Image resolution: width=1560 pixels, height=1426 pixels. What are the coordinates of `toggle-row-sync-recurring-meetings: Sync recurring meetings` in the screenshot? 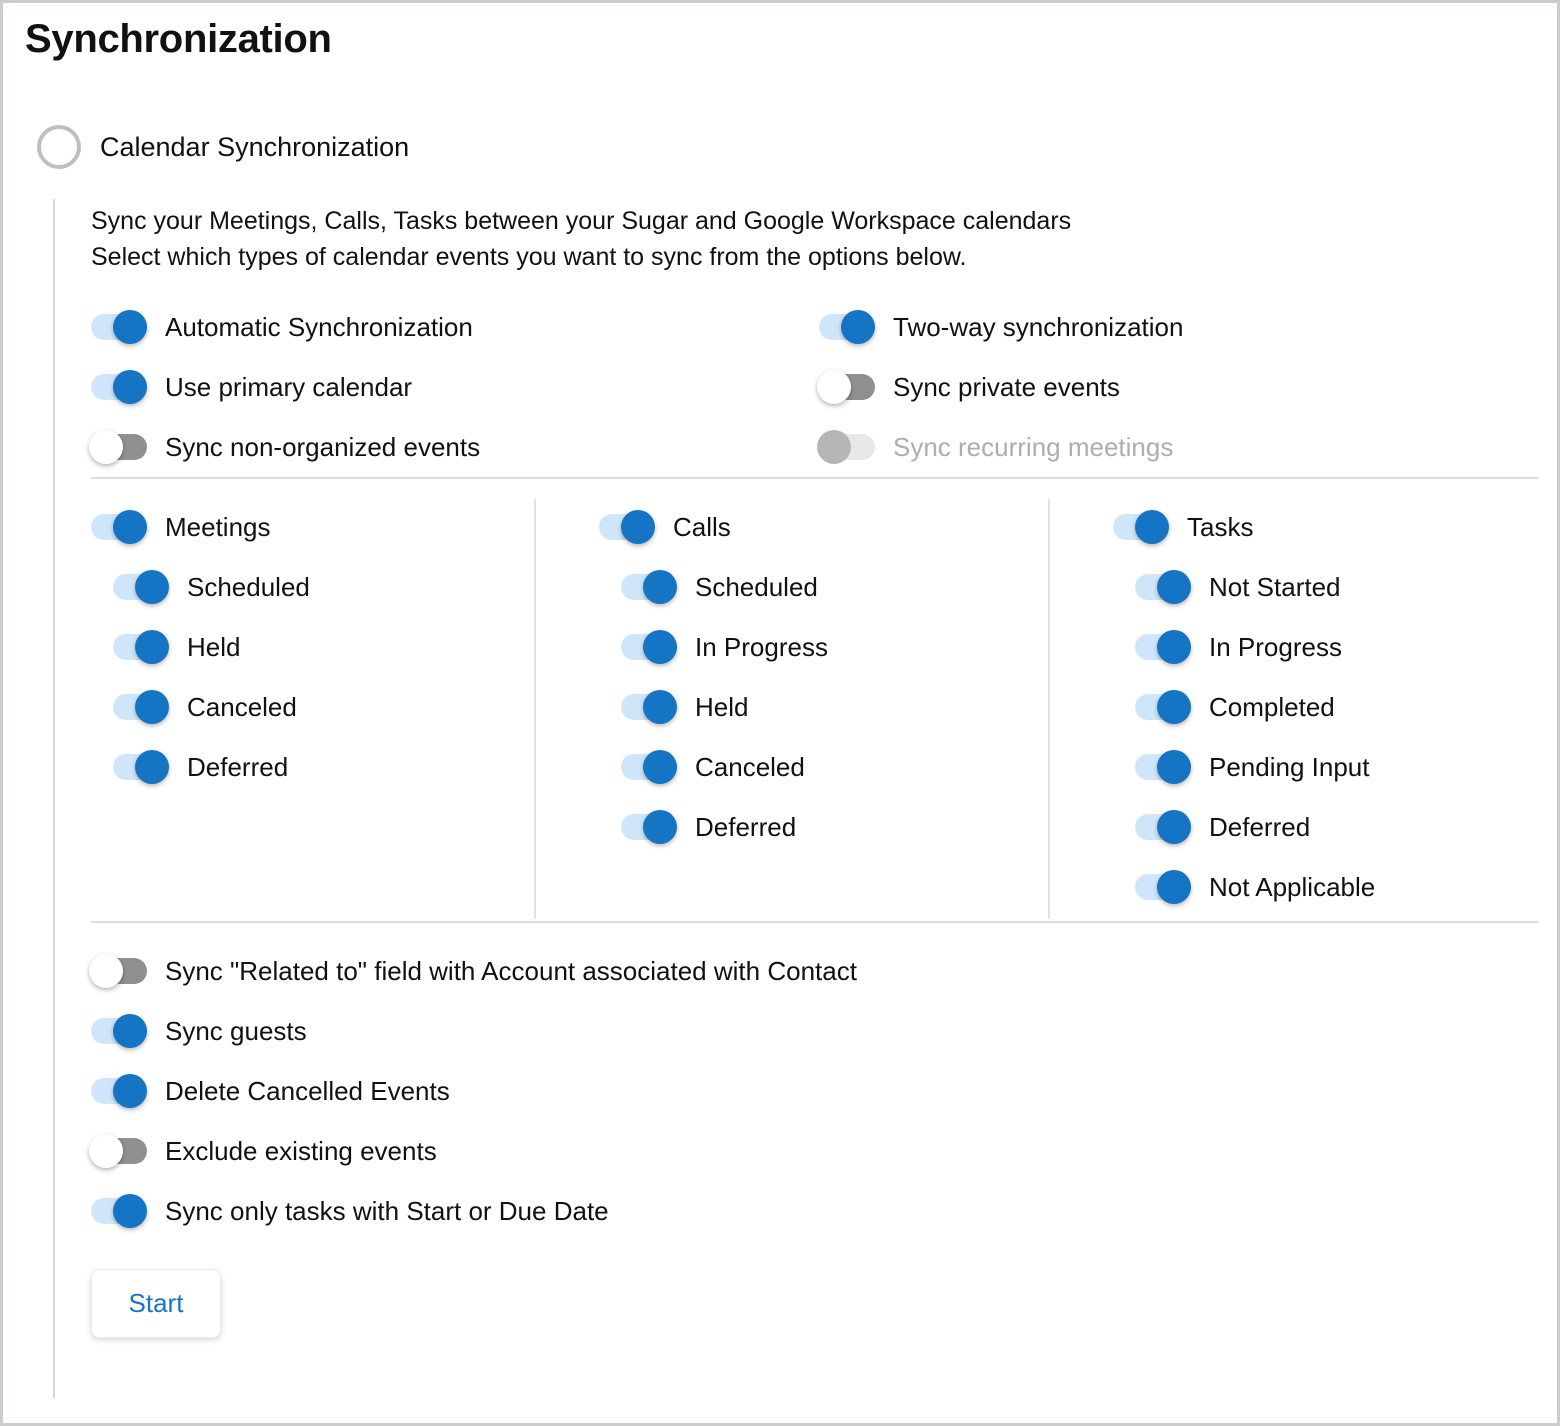 It's located at (1000, 447).